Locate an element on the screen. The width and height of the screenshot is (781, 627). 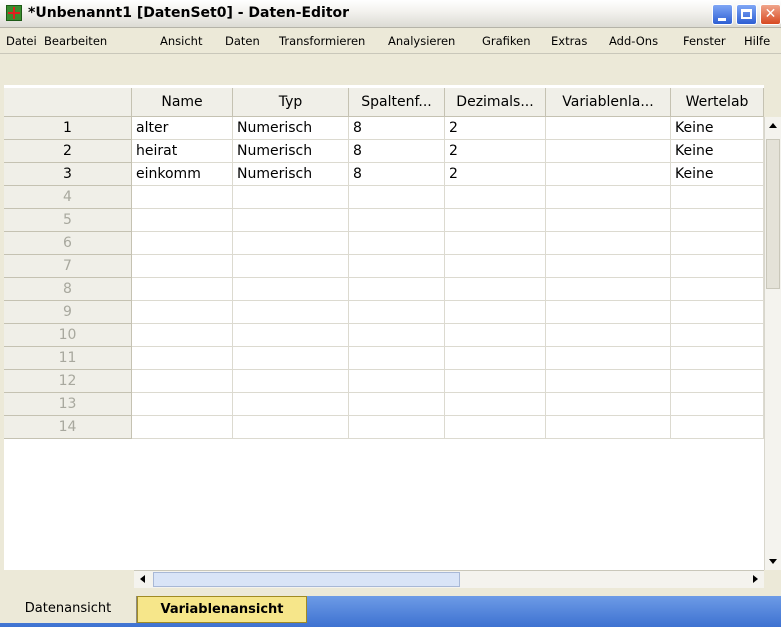
grid-cell: einkomm is located at coordinates (182, 174).